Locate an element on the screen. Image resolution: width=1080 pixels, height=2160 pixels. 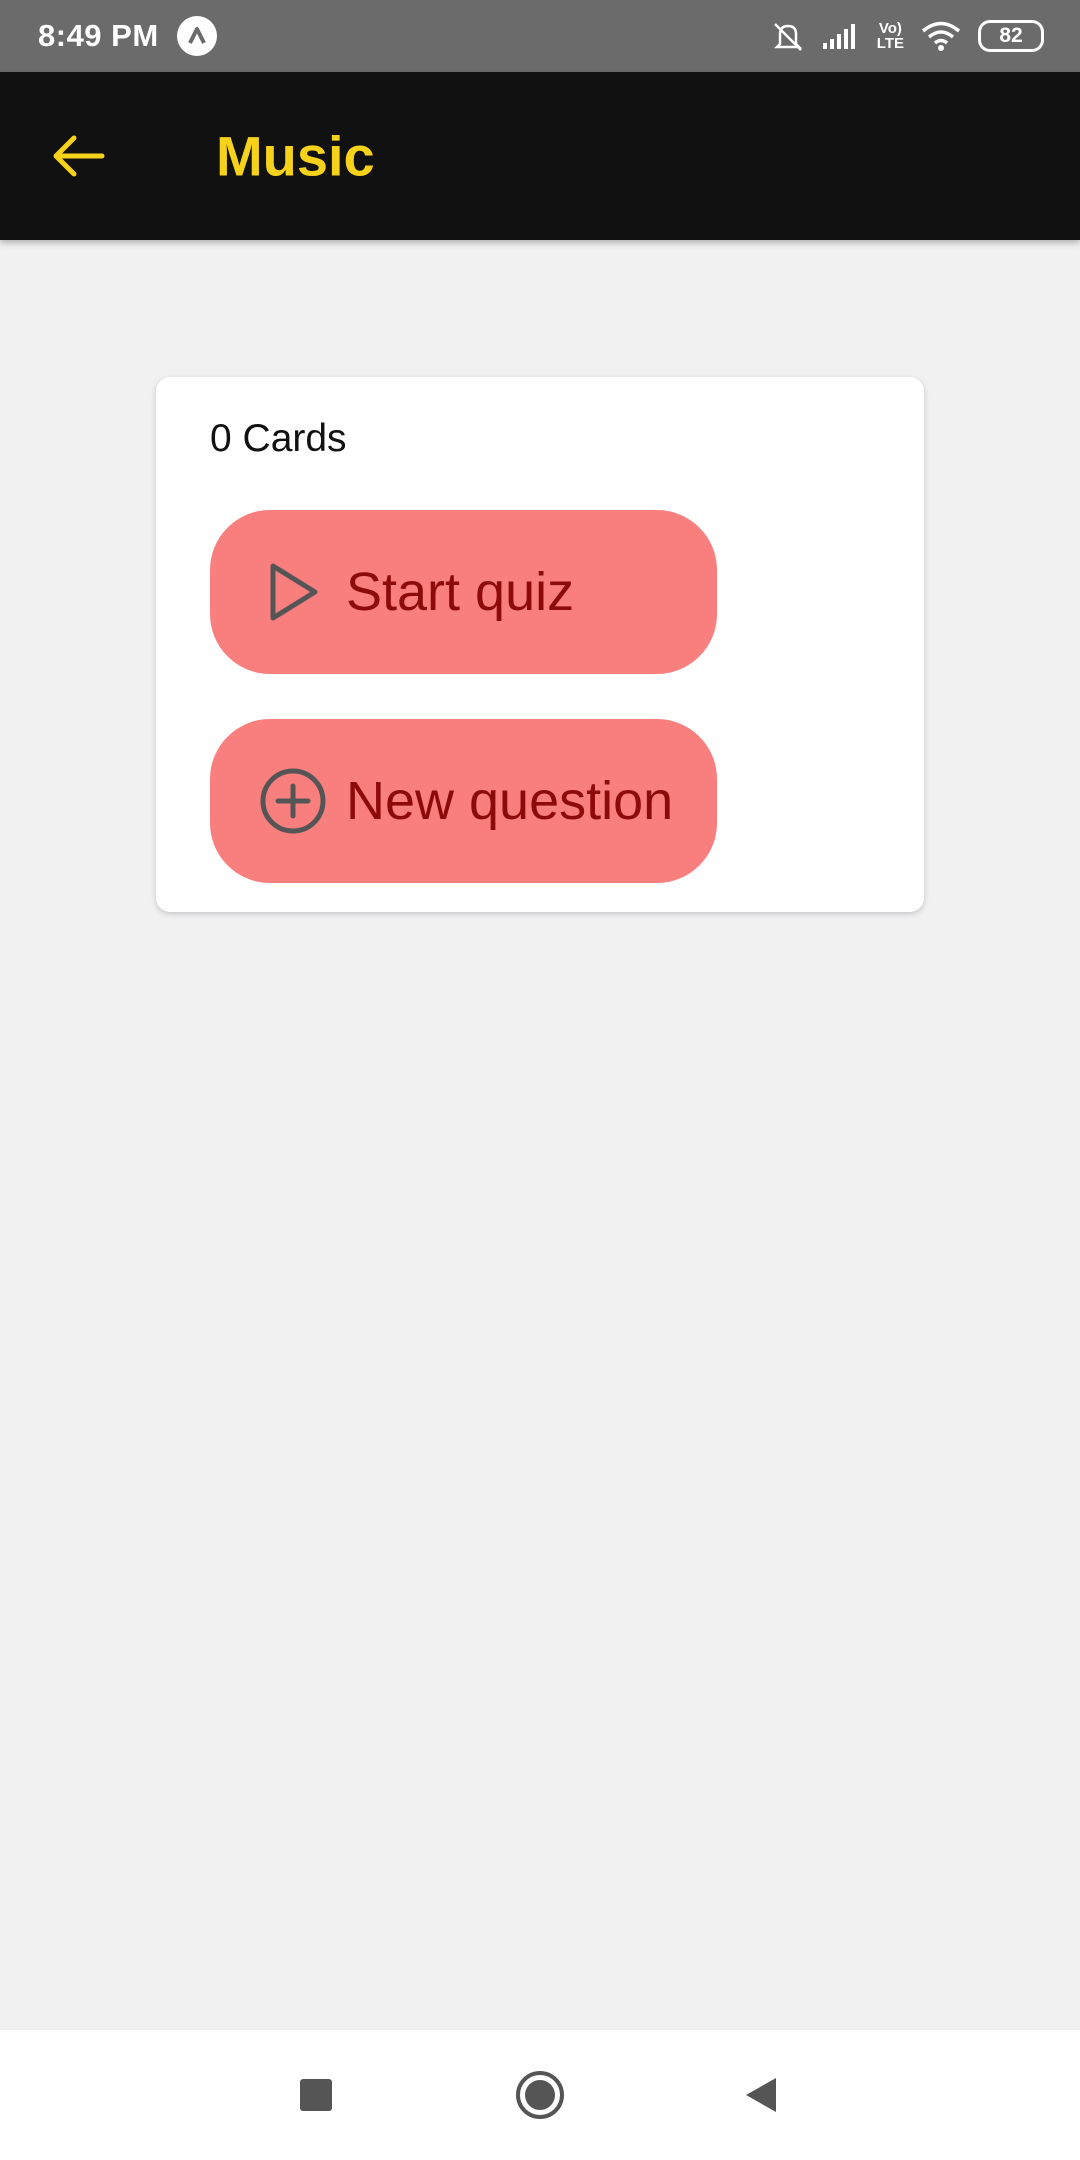
triangle-back-icon is located at coordinates (761, 2095).